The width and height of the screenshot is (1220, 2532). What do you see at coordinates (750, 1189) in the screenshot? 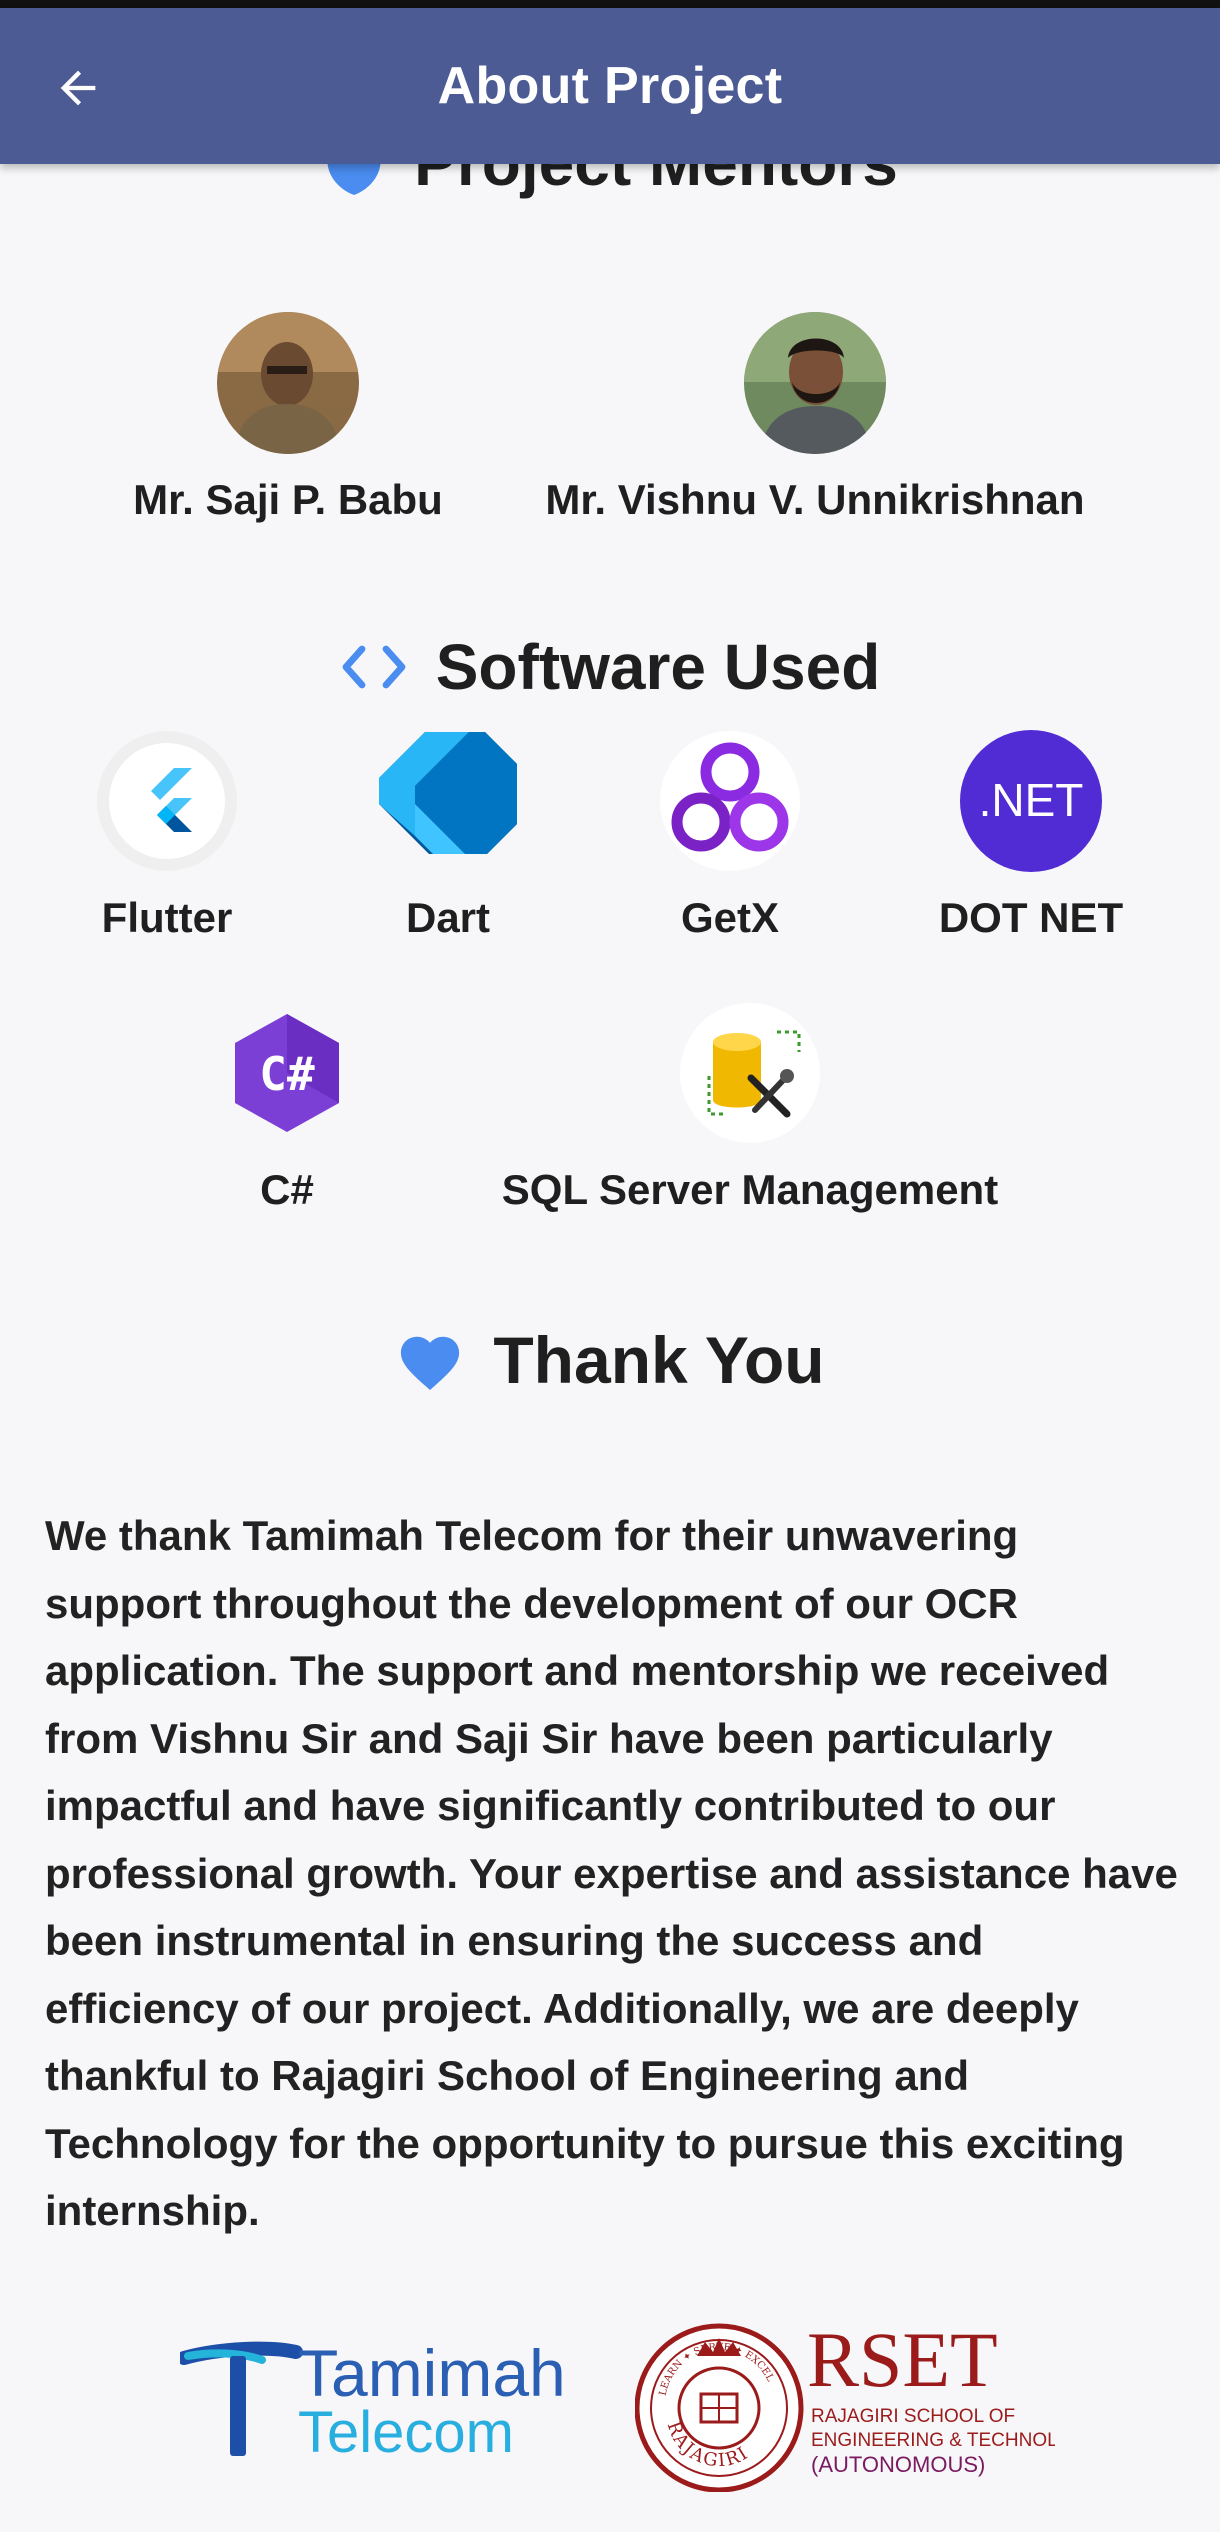
I see `software-label: SQL Server Management` at bounding box center [750, 1189].